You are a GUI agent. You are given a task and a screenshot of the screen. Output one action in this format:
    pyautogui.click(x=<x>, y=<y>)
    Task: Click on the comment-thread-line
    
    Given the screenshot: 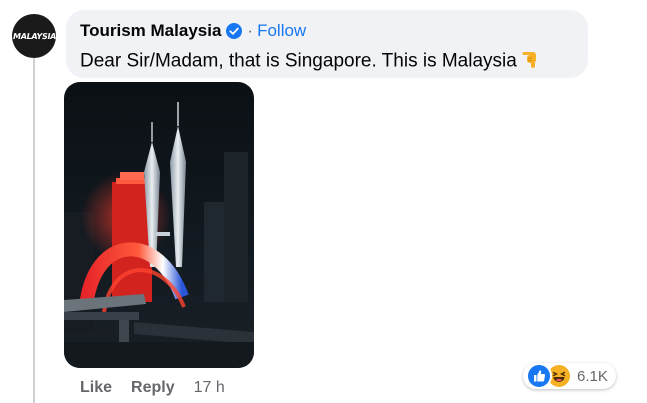 What is the action you would take?
    pyautogui.click(x=34, y=230)
    